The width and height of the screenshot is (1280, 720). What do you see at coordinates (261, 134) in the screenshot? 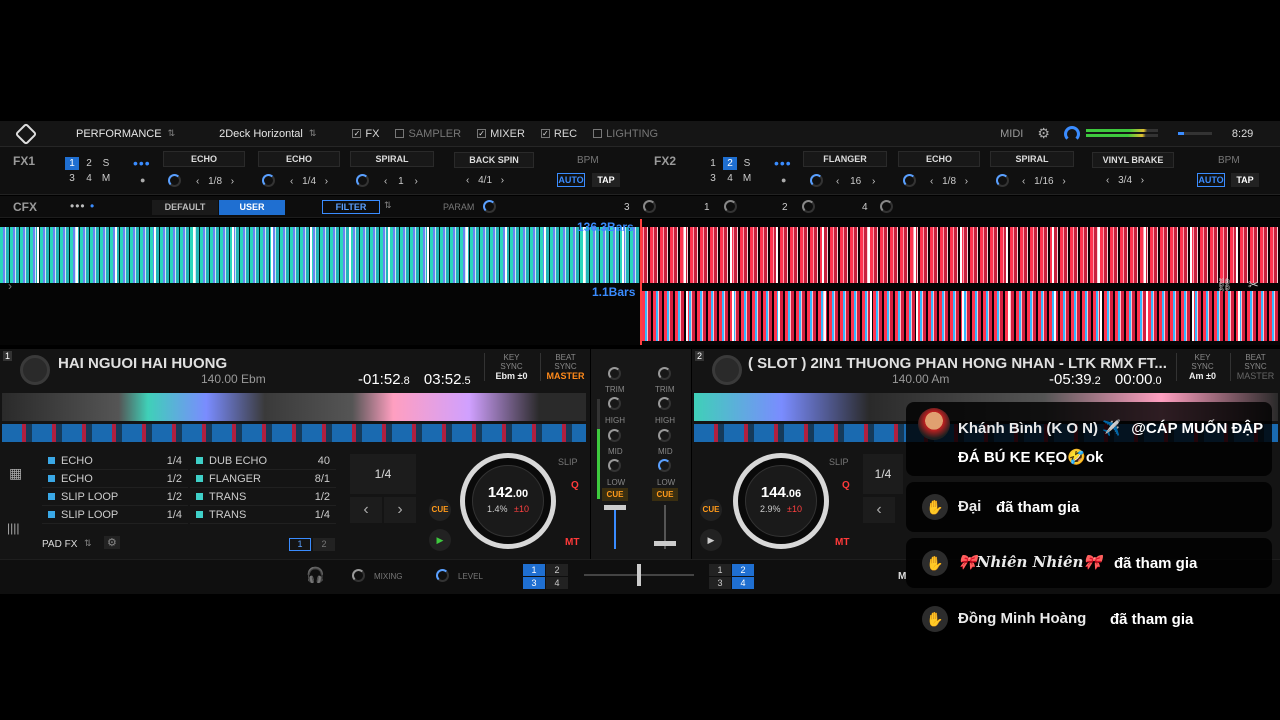
I see `layout-select: 2Deck Horizontal` at bounding box center [261, 134].